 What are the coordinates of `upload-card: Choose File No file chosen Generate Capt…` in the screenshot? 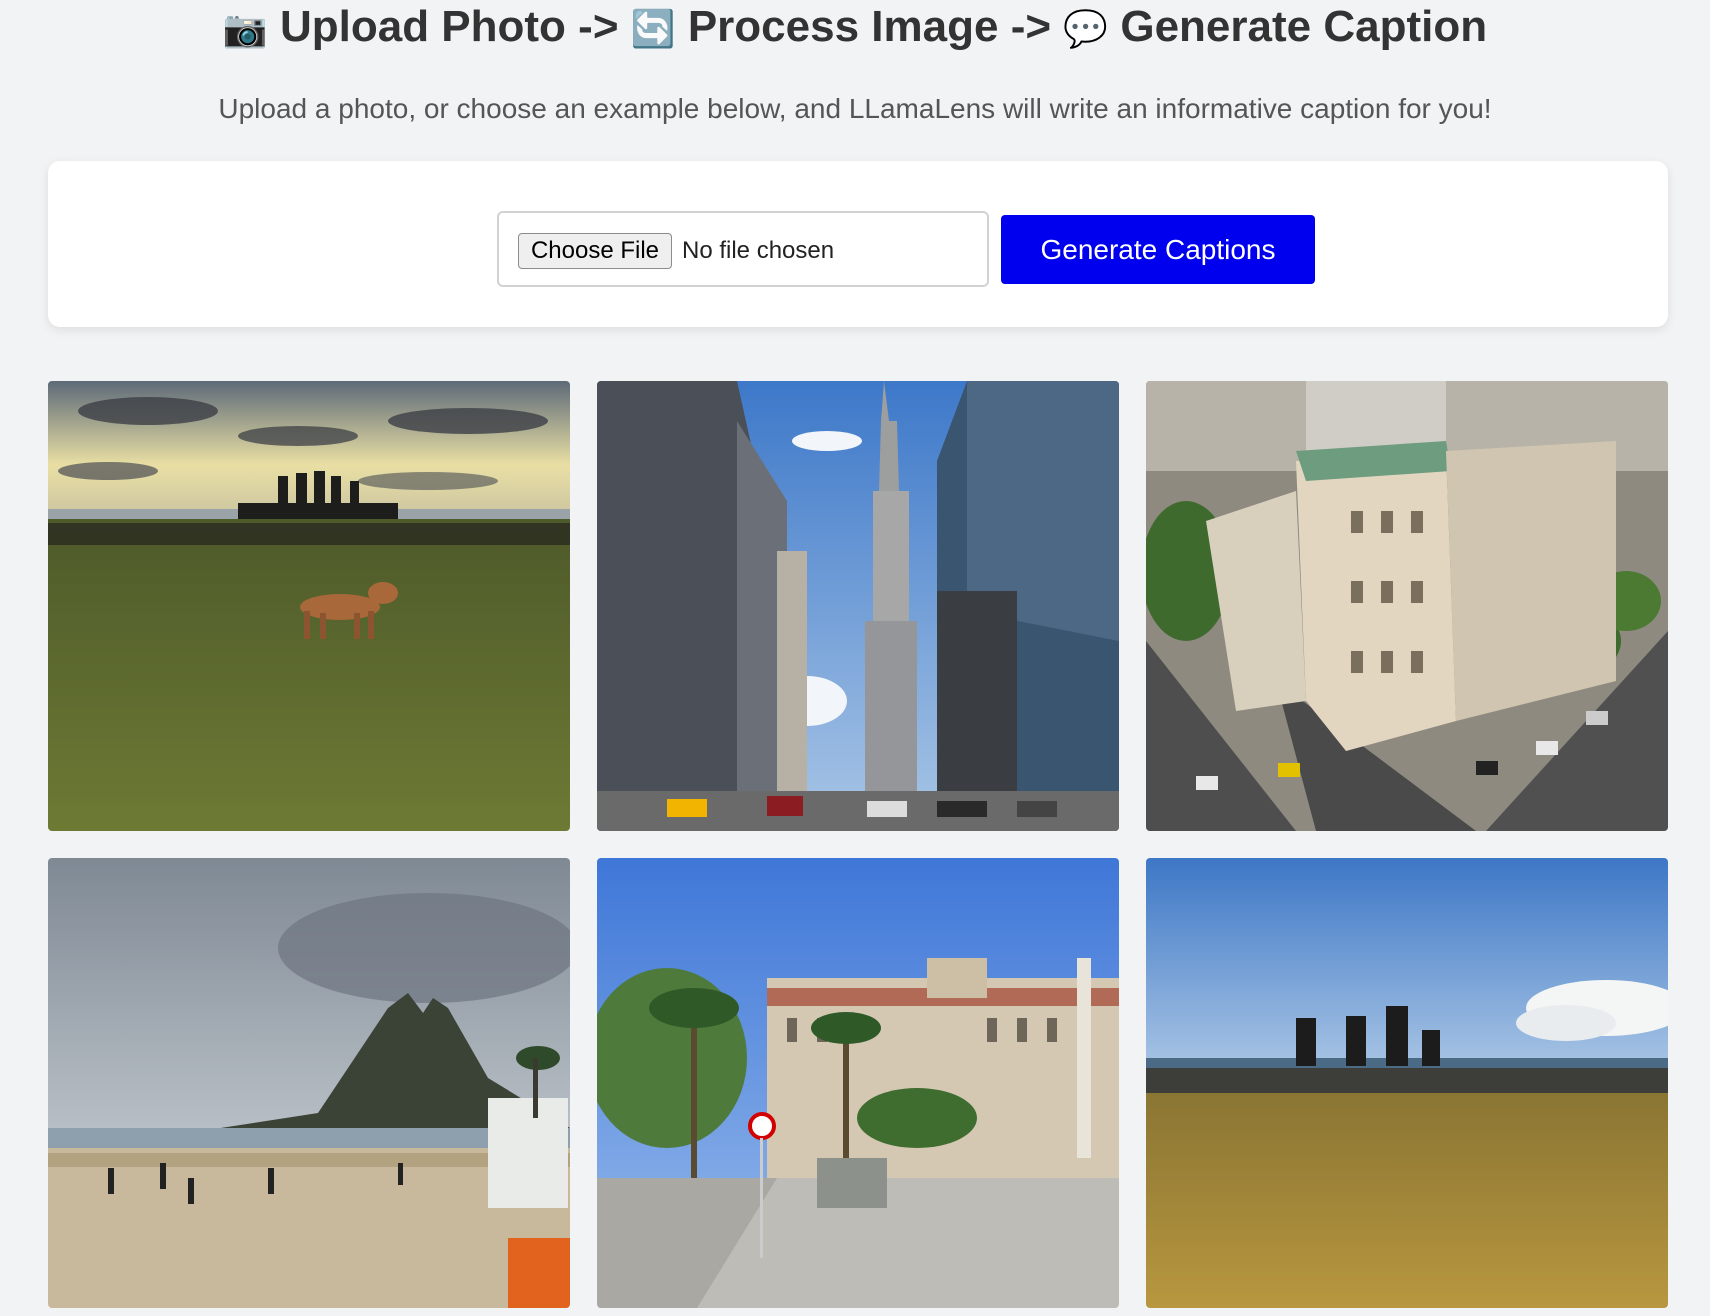 It's located at (858, 244).